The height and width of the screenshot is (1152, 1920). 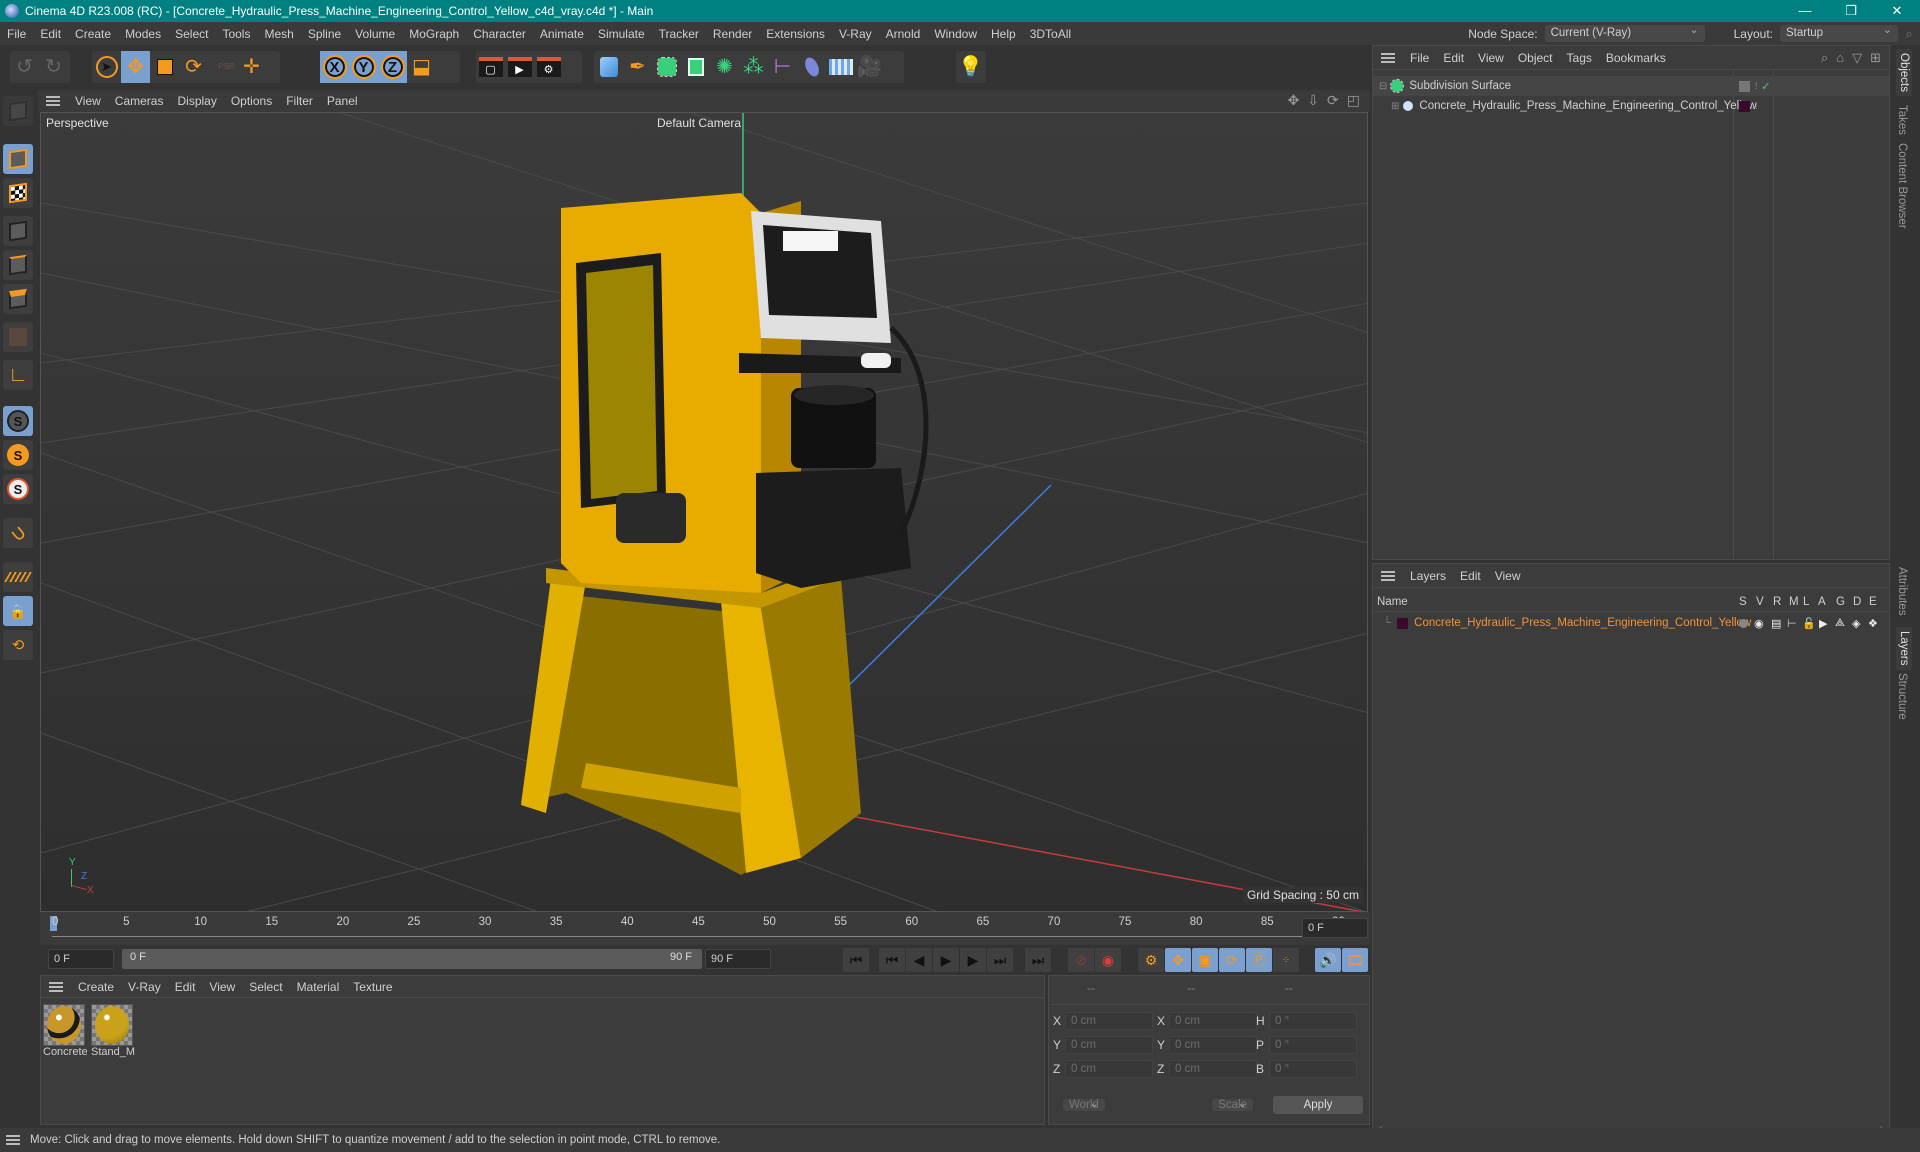 What do you see at coordinates (1232, 960) in the screenshot?
I see `key-rotation-button: ⟳` at bounding box center [1232, 960].